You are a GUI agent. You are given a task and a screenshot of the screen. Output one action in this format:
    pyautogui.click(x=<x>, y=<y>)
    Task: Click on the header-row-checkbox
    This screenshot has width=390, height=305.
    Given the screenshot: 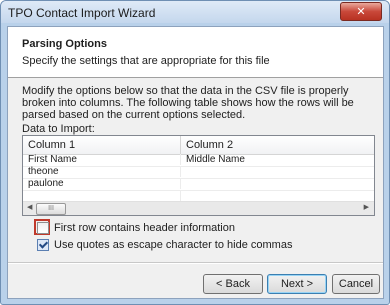 What is the action you would take?
    pyautogui.click(x=43, y=228)
    